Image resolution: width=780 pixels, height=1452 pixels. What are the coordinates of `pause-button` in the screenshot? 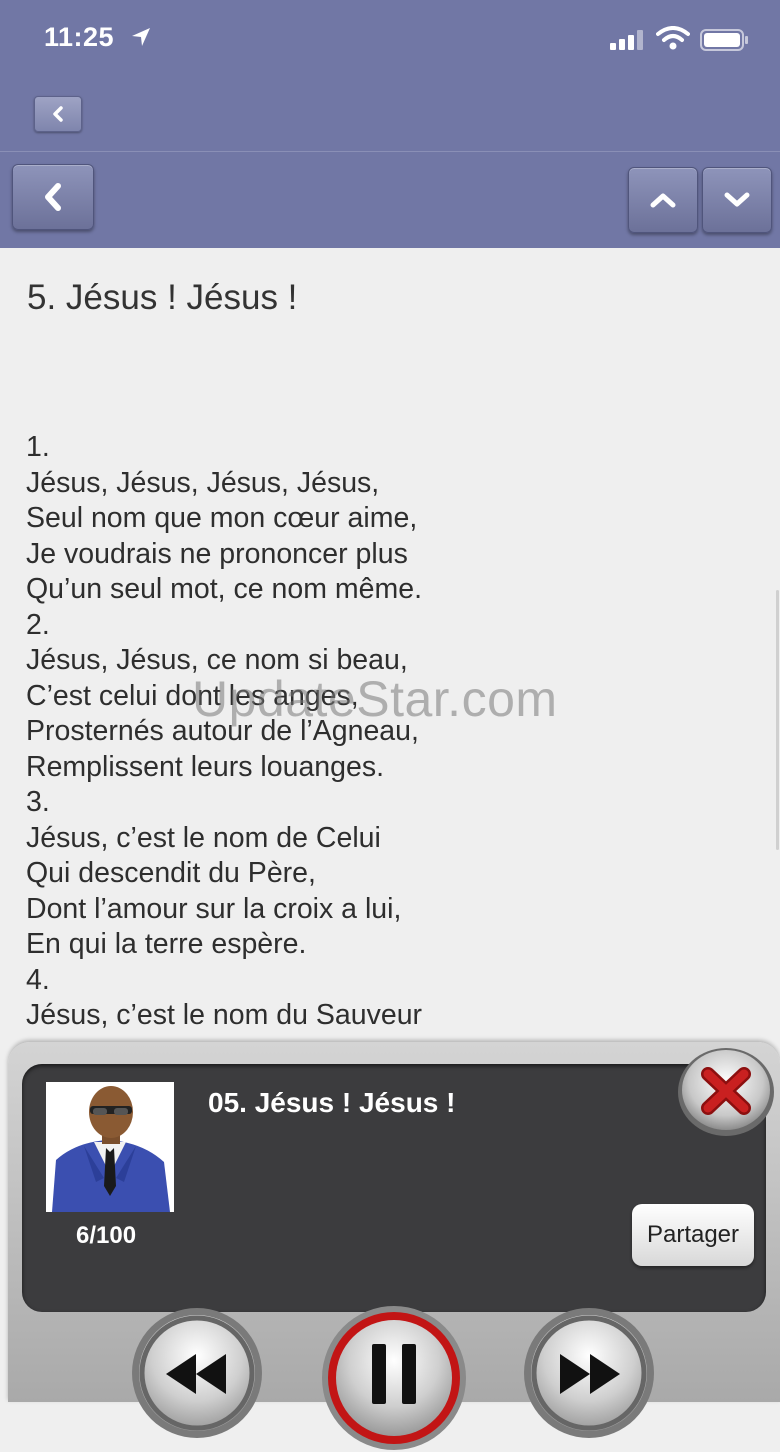 It's located at (394, 1378).